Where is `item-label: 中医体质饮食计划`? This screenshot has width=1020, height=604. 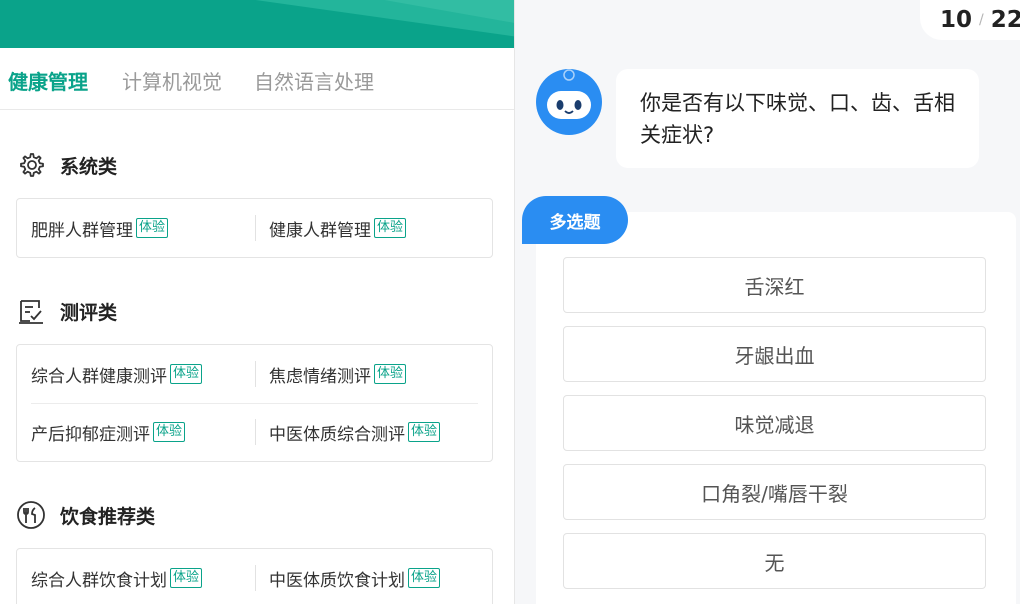 item-label: 中医体质饮食计划 is located at coordinates (337, 580).